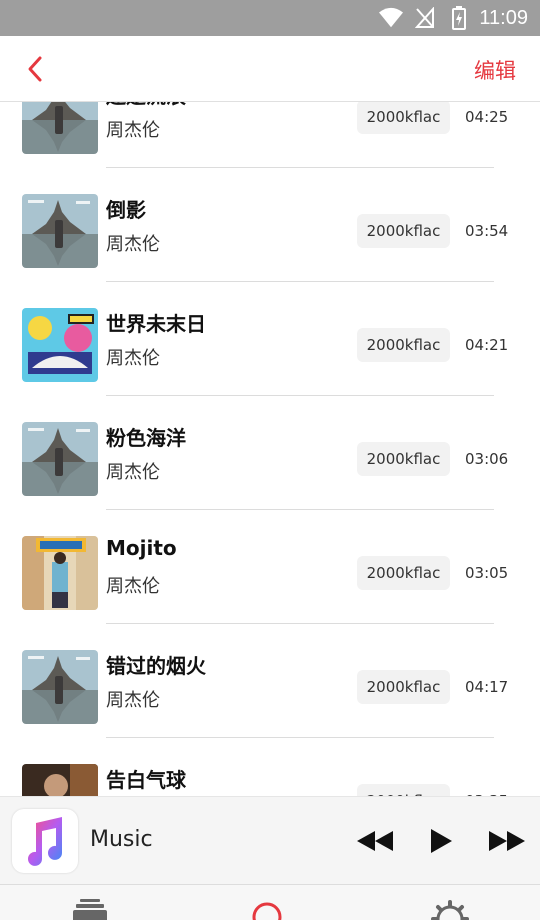  I want to click on play-icon, so click(441, 841).